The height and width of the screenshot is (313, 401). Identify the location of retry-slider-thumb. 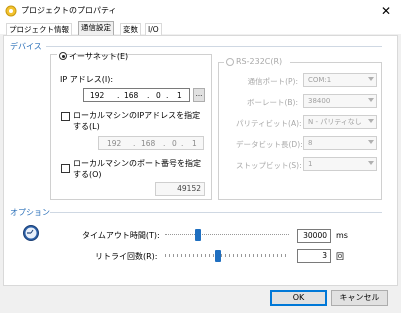
(218, 256).